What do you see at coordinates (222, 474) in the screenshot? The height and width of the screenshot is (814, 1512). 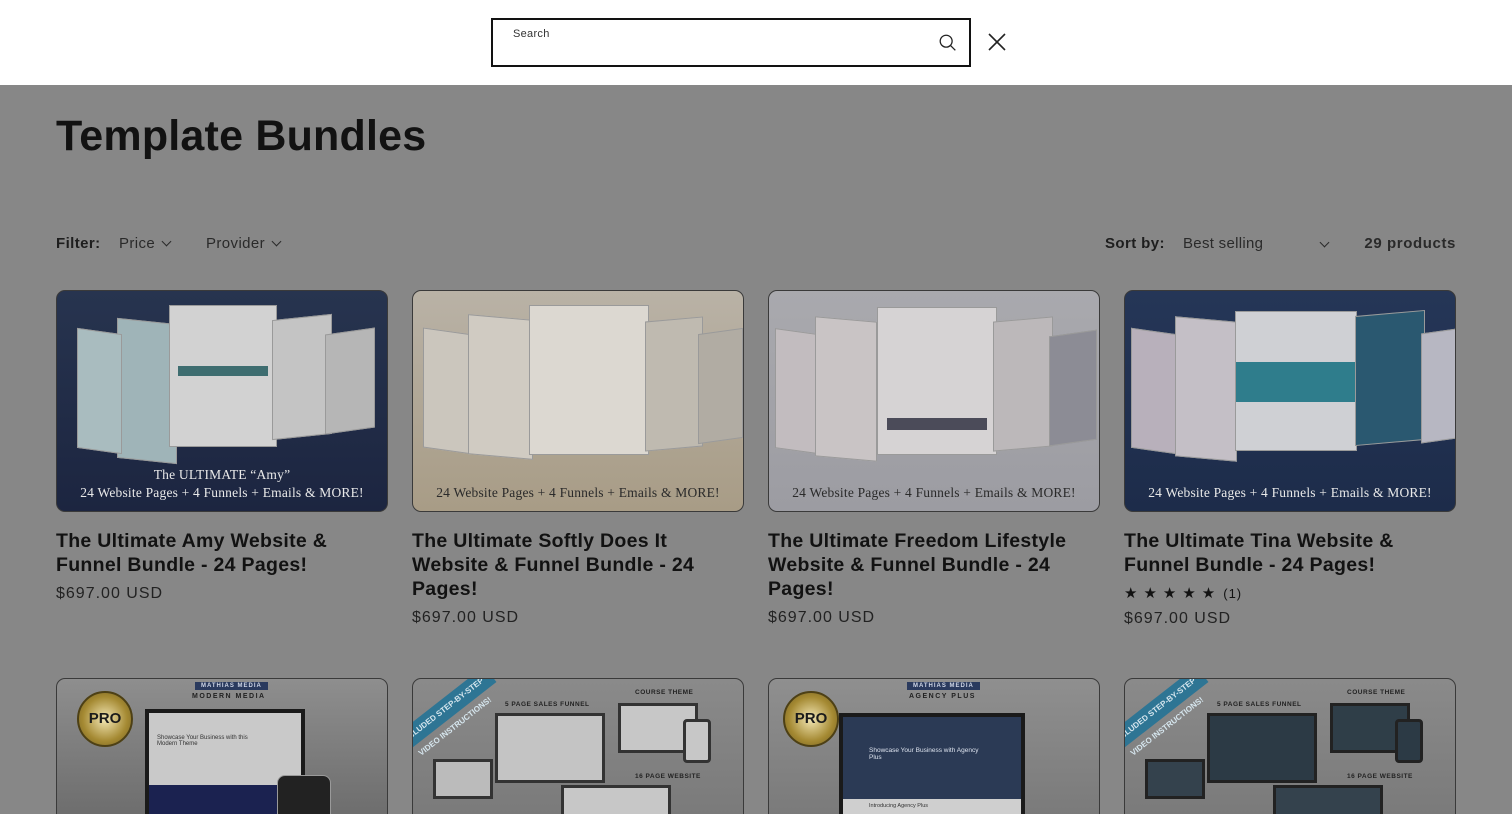 I see `caption-line: The ULTIMATE “Amy”` at bounding box center [222, 474].